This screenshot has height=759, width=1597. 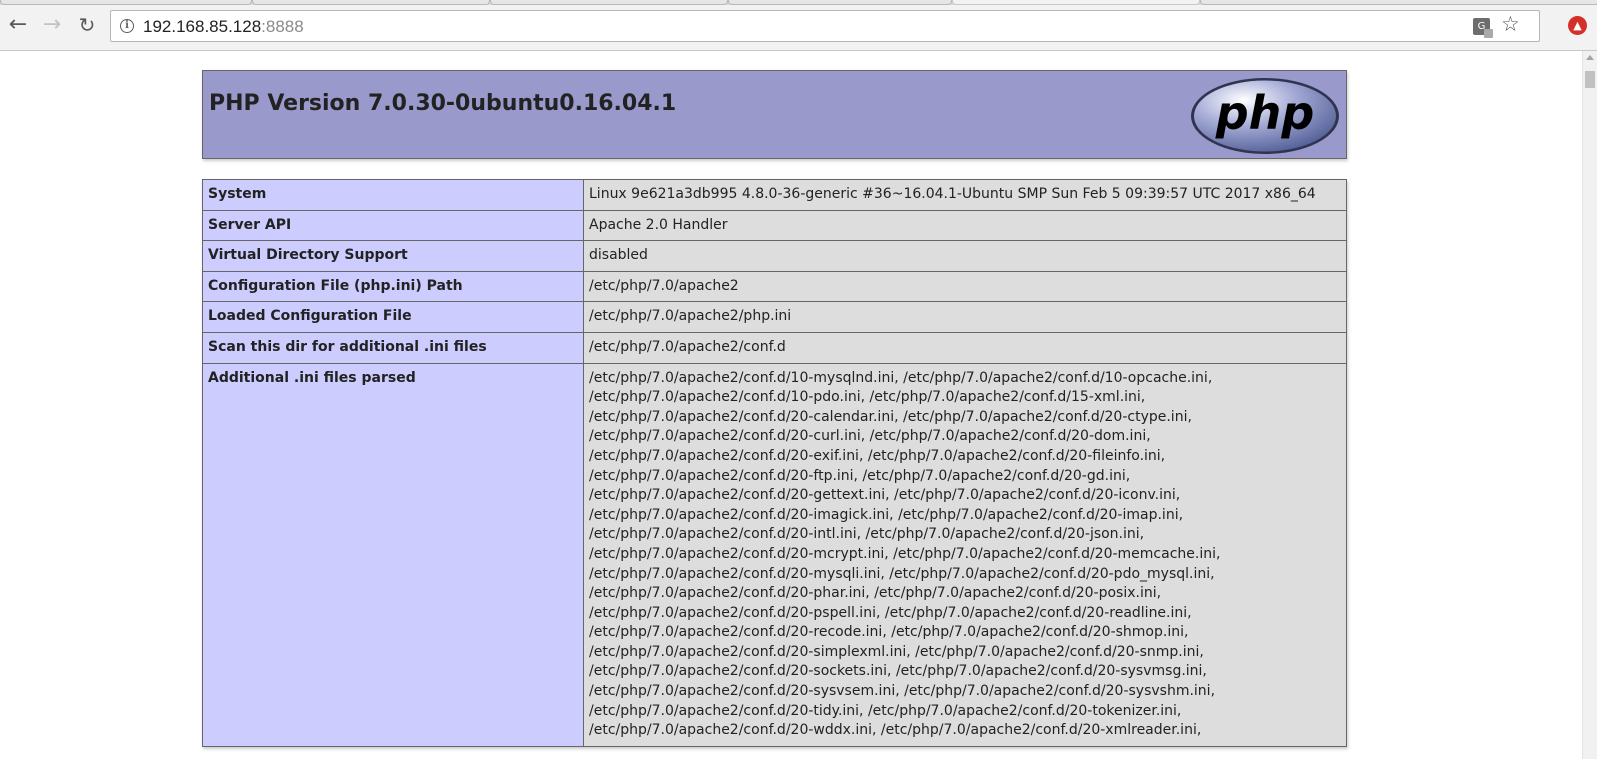 I want to click on url-host: 192.168.85.128, so click(x=202, y=26).